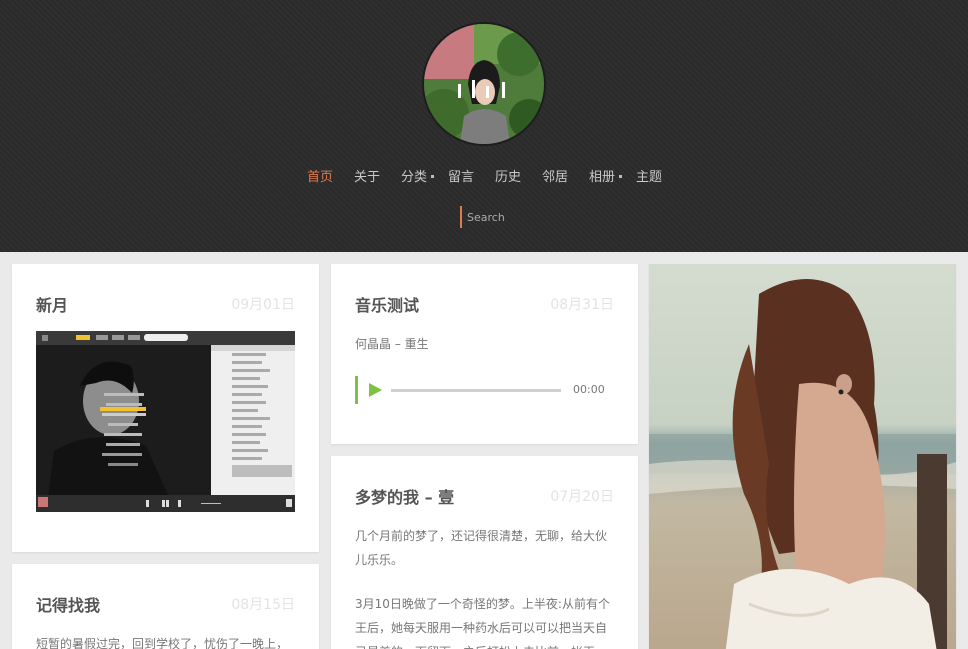 The image size is (968, 649). Describe the element at coordinates (68, 604) in the screenshot. I see `post-title: 记得找我` at that location.